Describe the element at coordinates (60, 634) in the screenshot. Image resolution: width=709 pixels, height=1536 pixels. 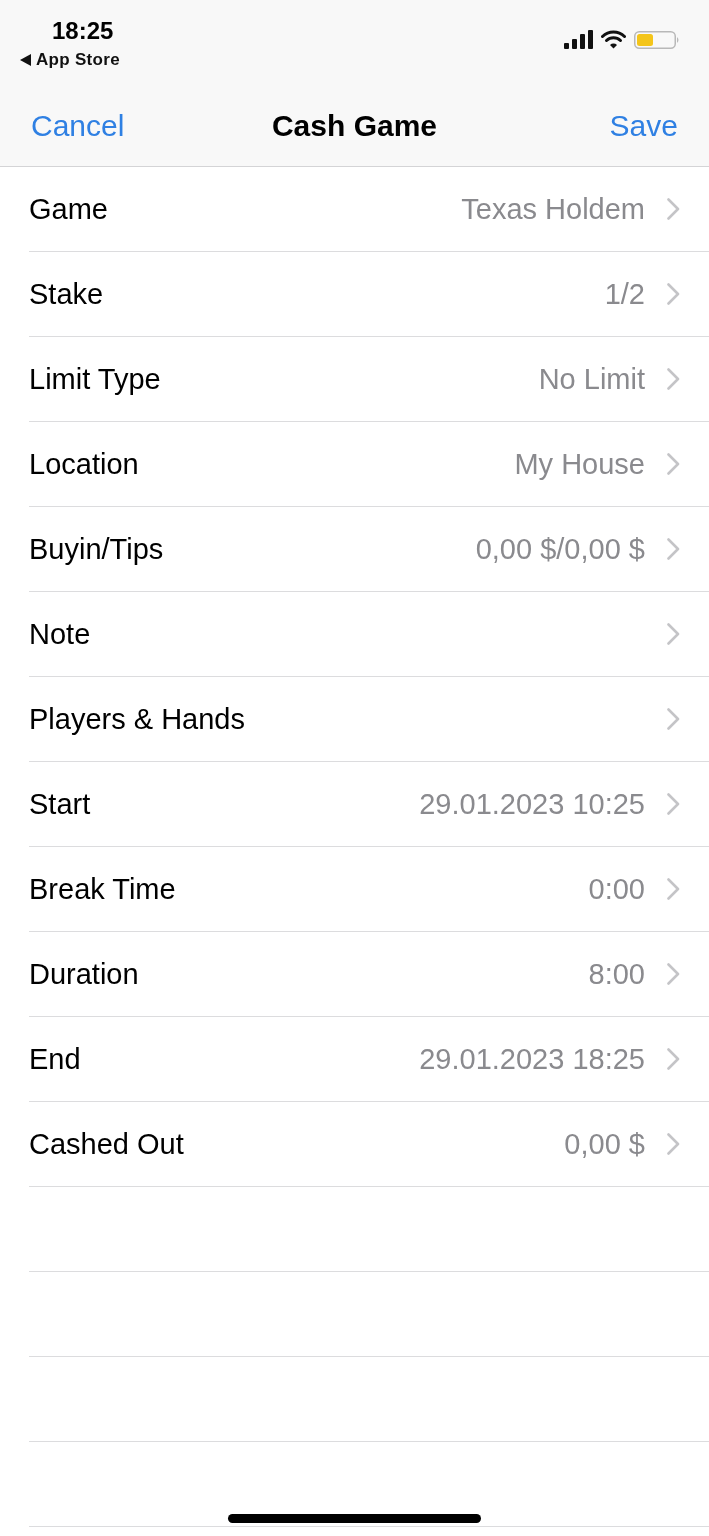
I see `row-label: Note` at that location.